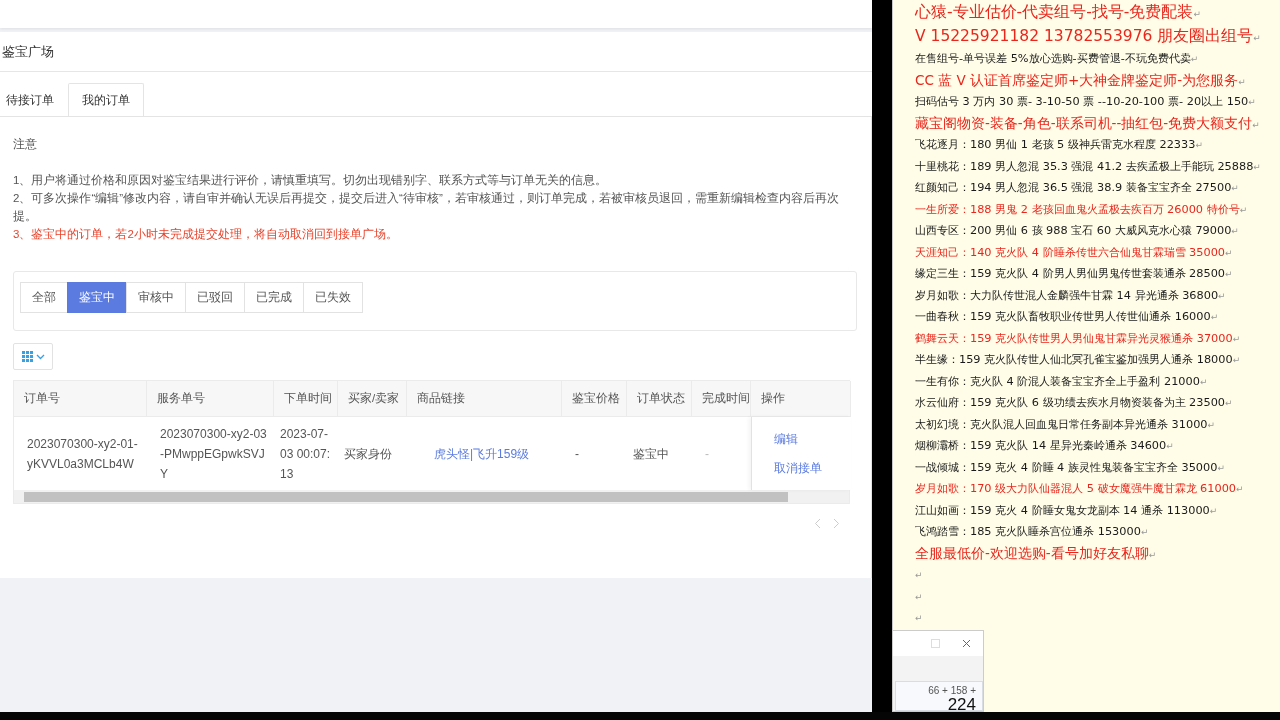 The width and height of the screenshot is (1280, 720). Describe the element at coordinates (1074, 274) in the screenshot. I see `document-line: 缘定三生：159 克火队 4 阶男人男仙男鬼传世套装通杀 28500↵` at that location.